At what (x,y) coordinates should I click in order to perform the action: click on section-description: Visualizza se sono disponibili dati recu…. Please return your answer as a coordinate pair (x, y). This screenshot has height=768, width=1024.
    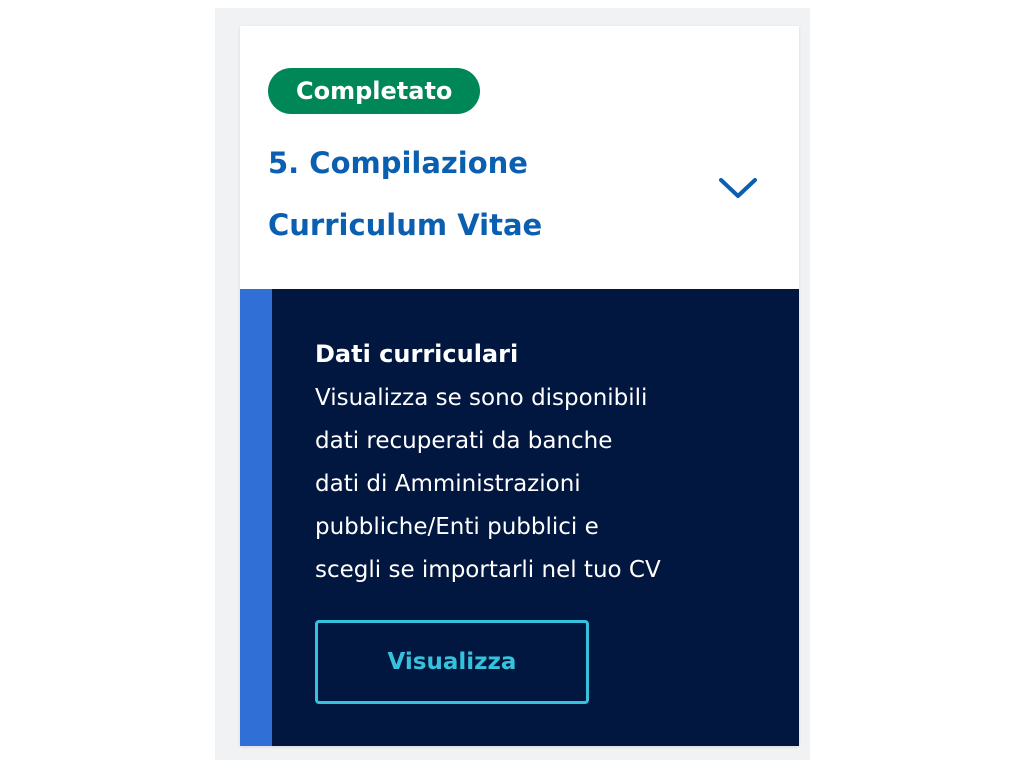
    Looking at the image, I should click on (525, 484).